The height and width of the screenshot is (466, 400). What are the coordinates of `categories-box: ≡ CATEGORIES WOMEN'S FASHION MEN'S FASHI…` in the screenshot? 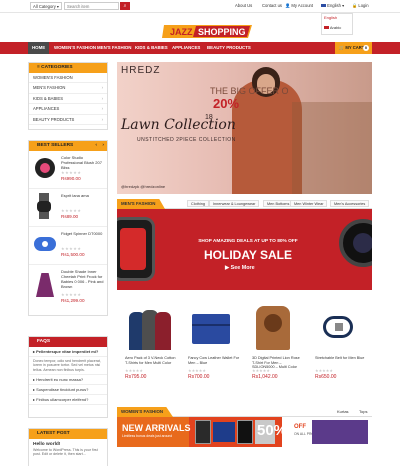 It's located at (68, 96).